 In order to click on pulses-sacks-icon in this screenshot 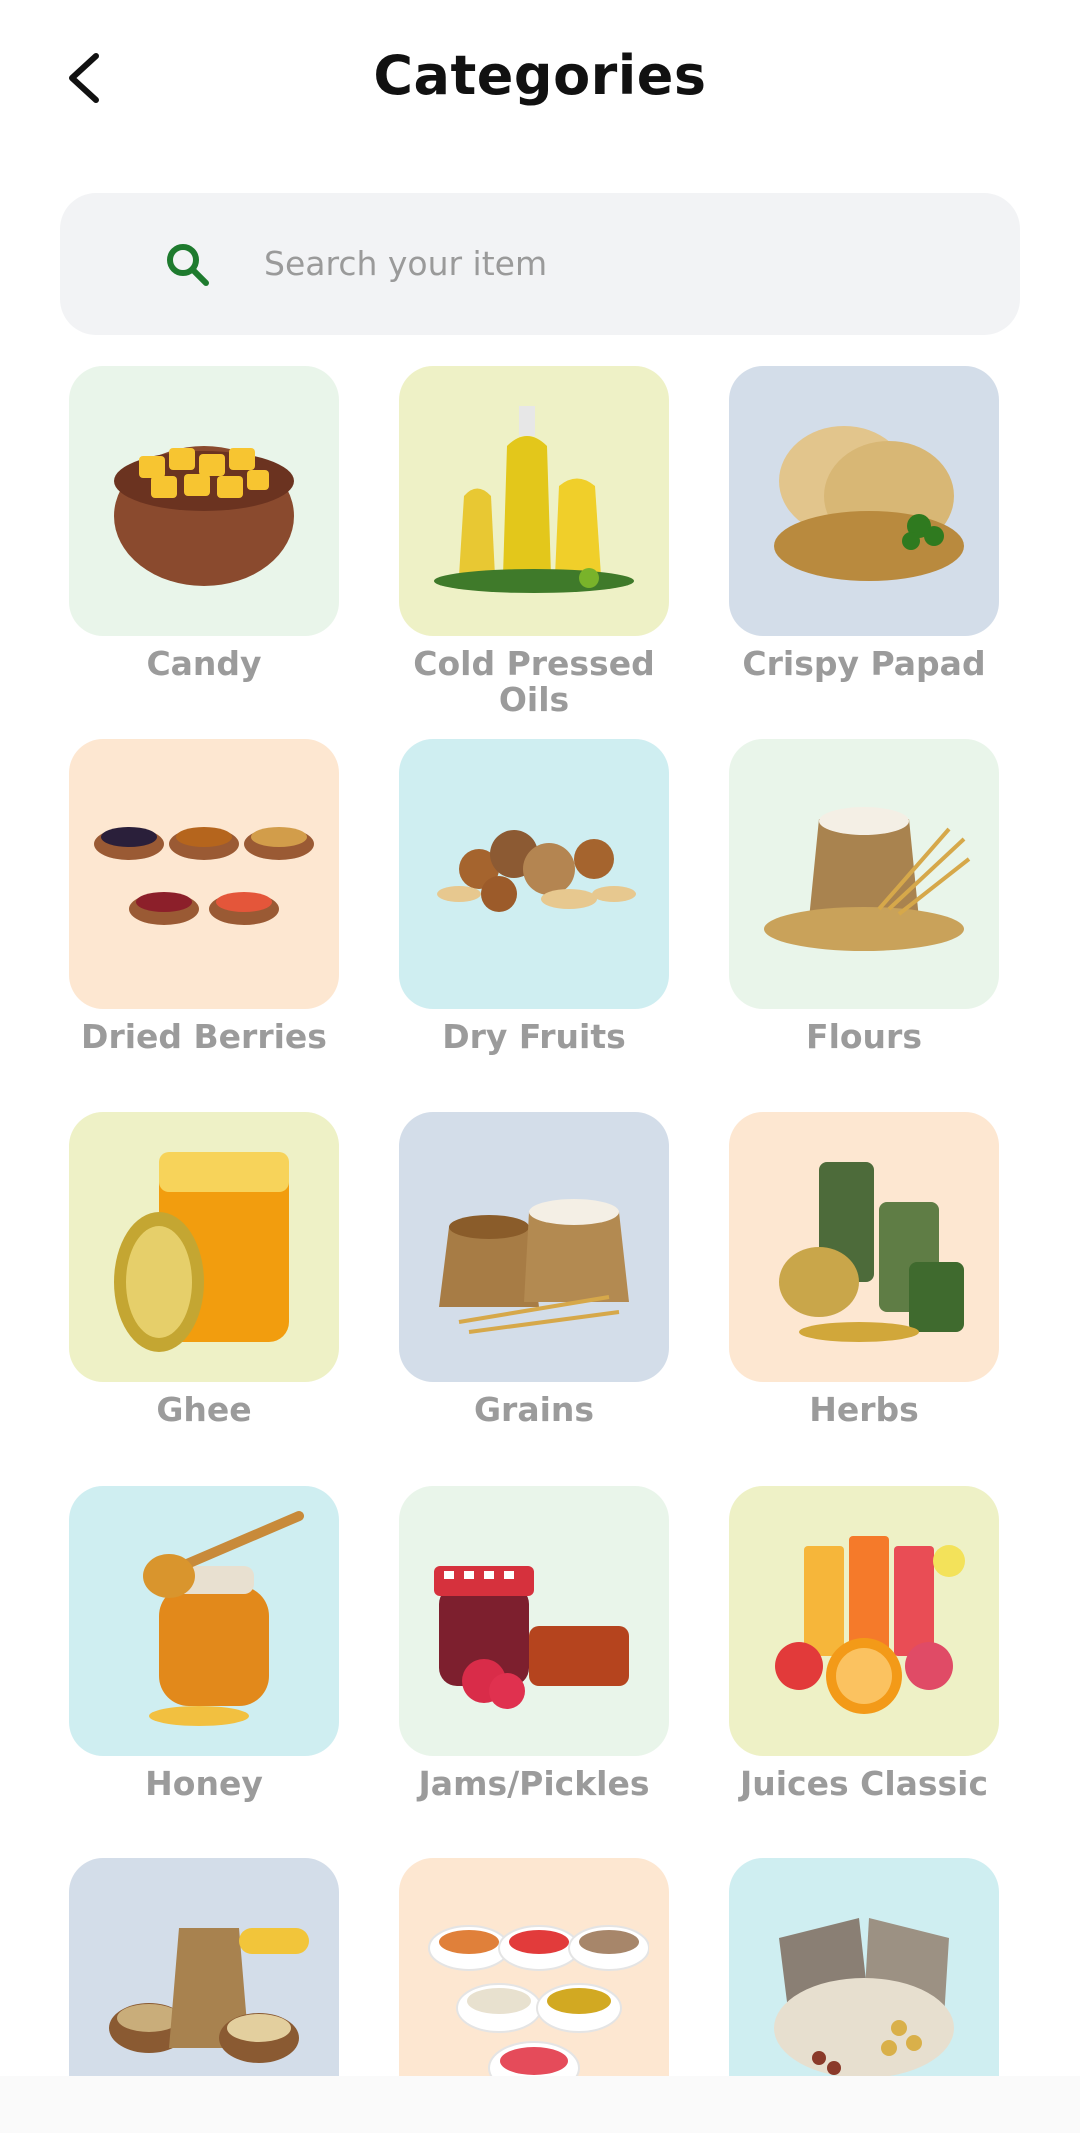, I will do `click(864, 1967)`.